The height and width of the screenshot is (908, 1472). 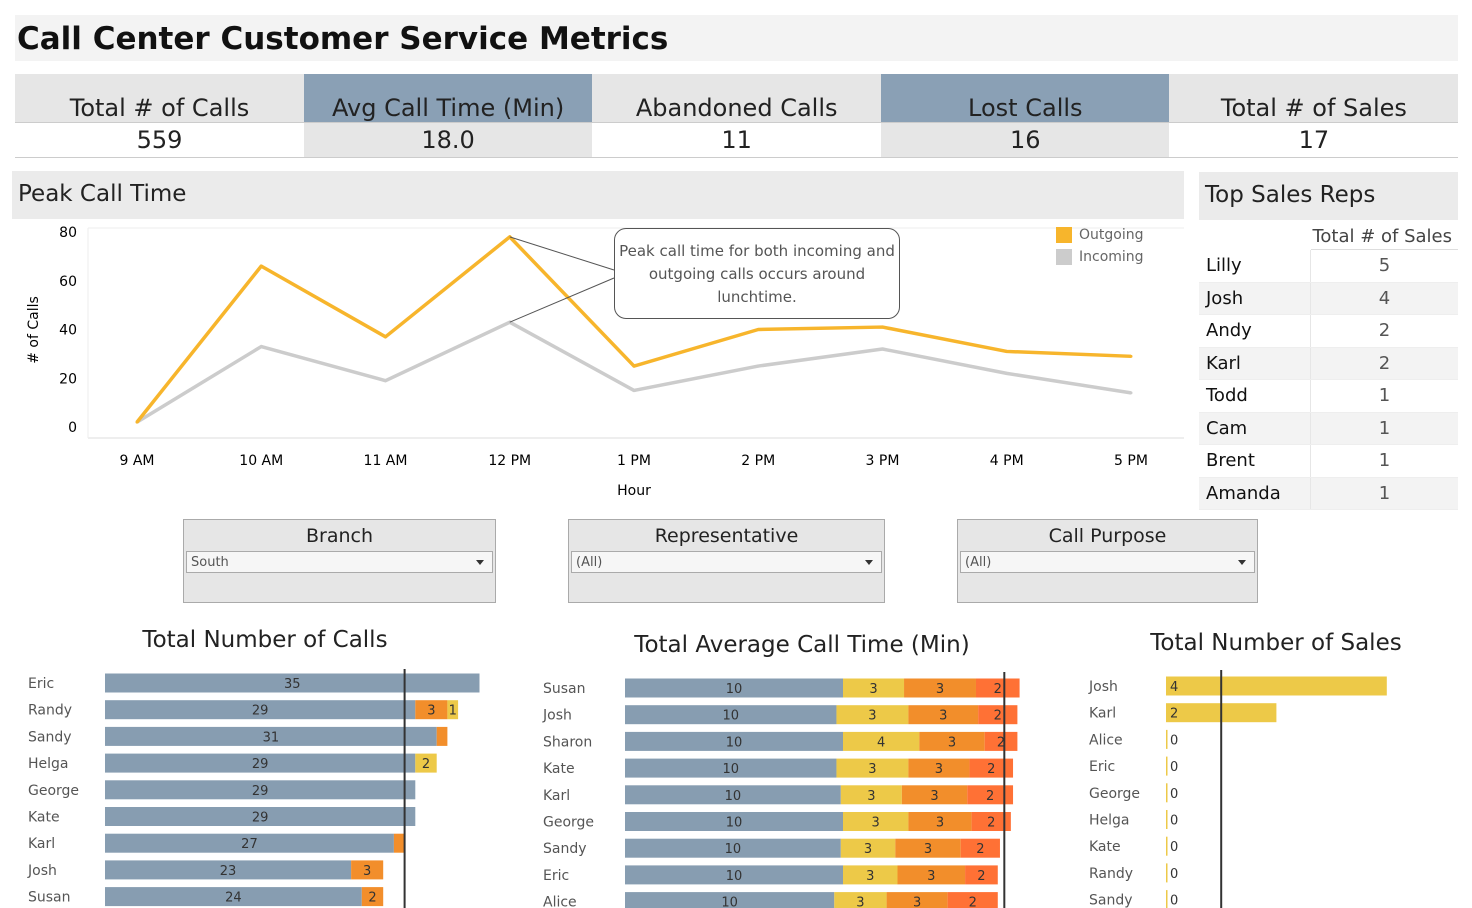 I want to click on x-tick-label: 5 PM, so click(x=1131, y=461).